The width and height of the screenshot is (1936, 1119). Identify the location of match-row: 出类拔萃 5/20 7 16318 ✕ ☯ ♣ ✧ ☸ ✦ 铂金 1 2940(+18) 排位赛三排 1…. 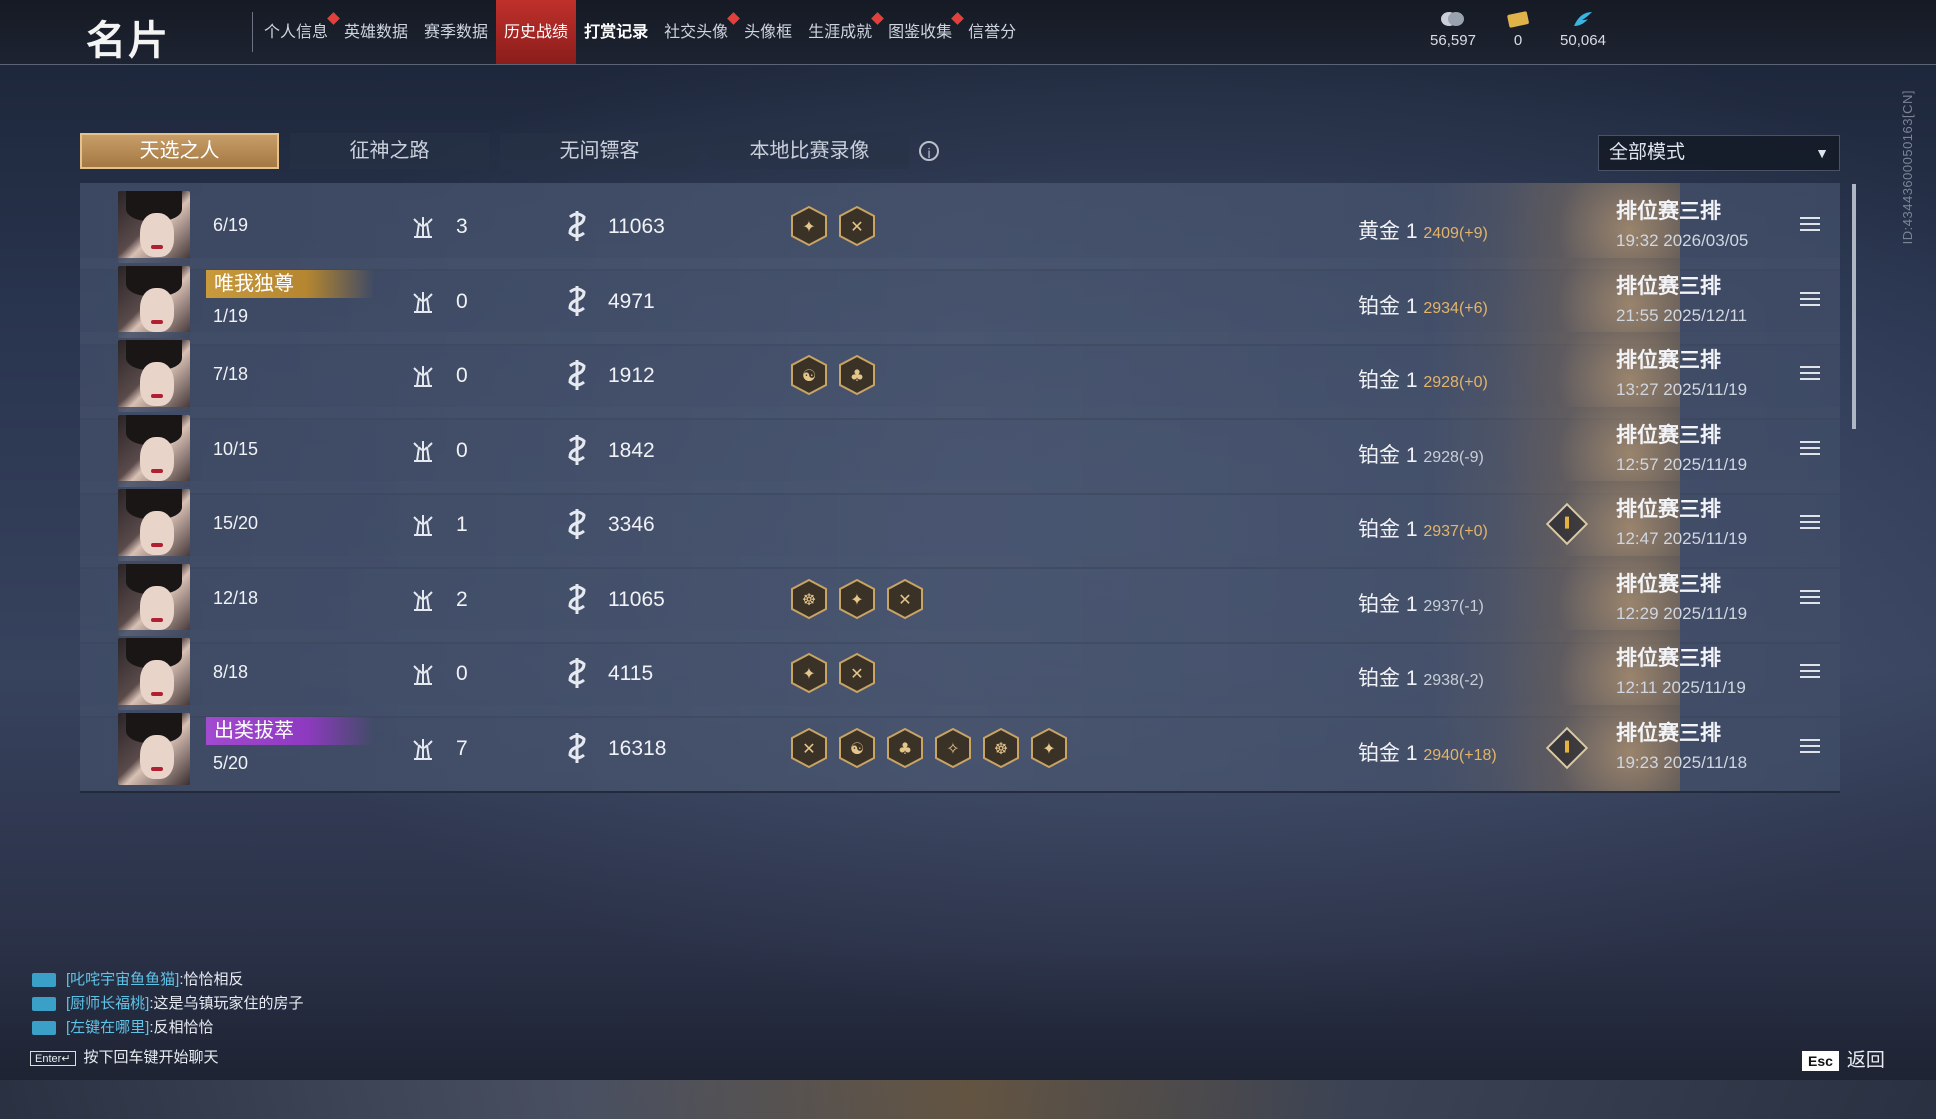
(960, 748).